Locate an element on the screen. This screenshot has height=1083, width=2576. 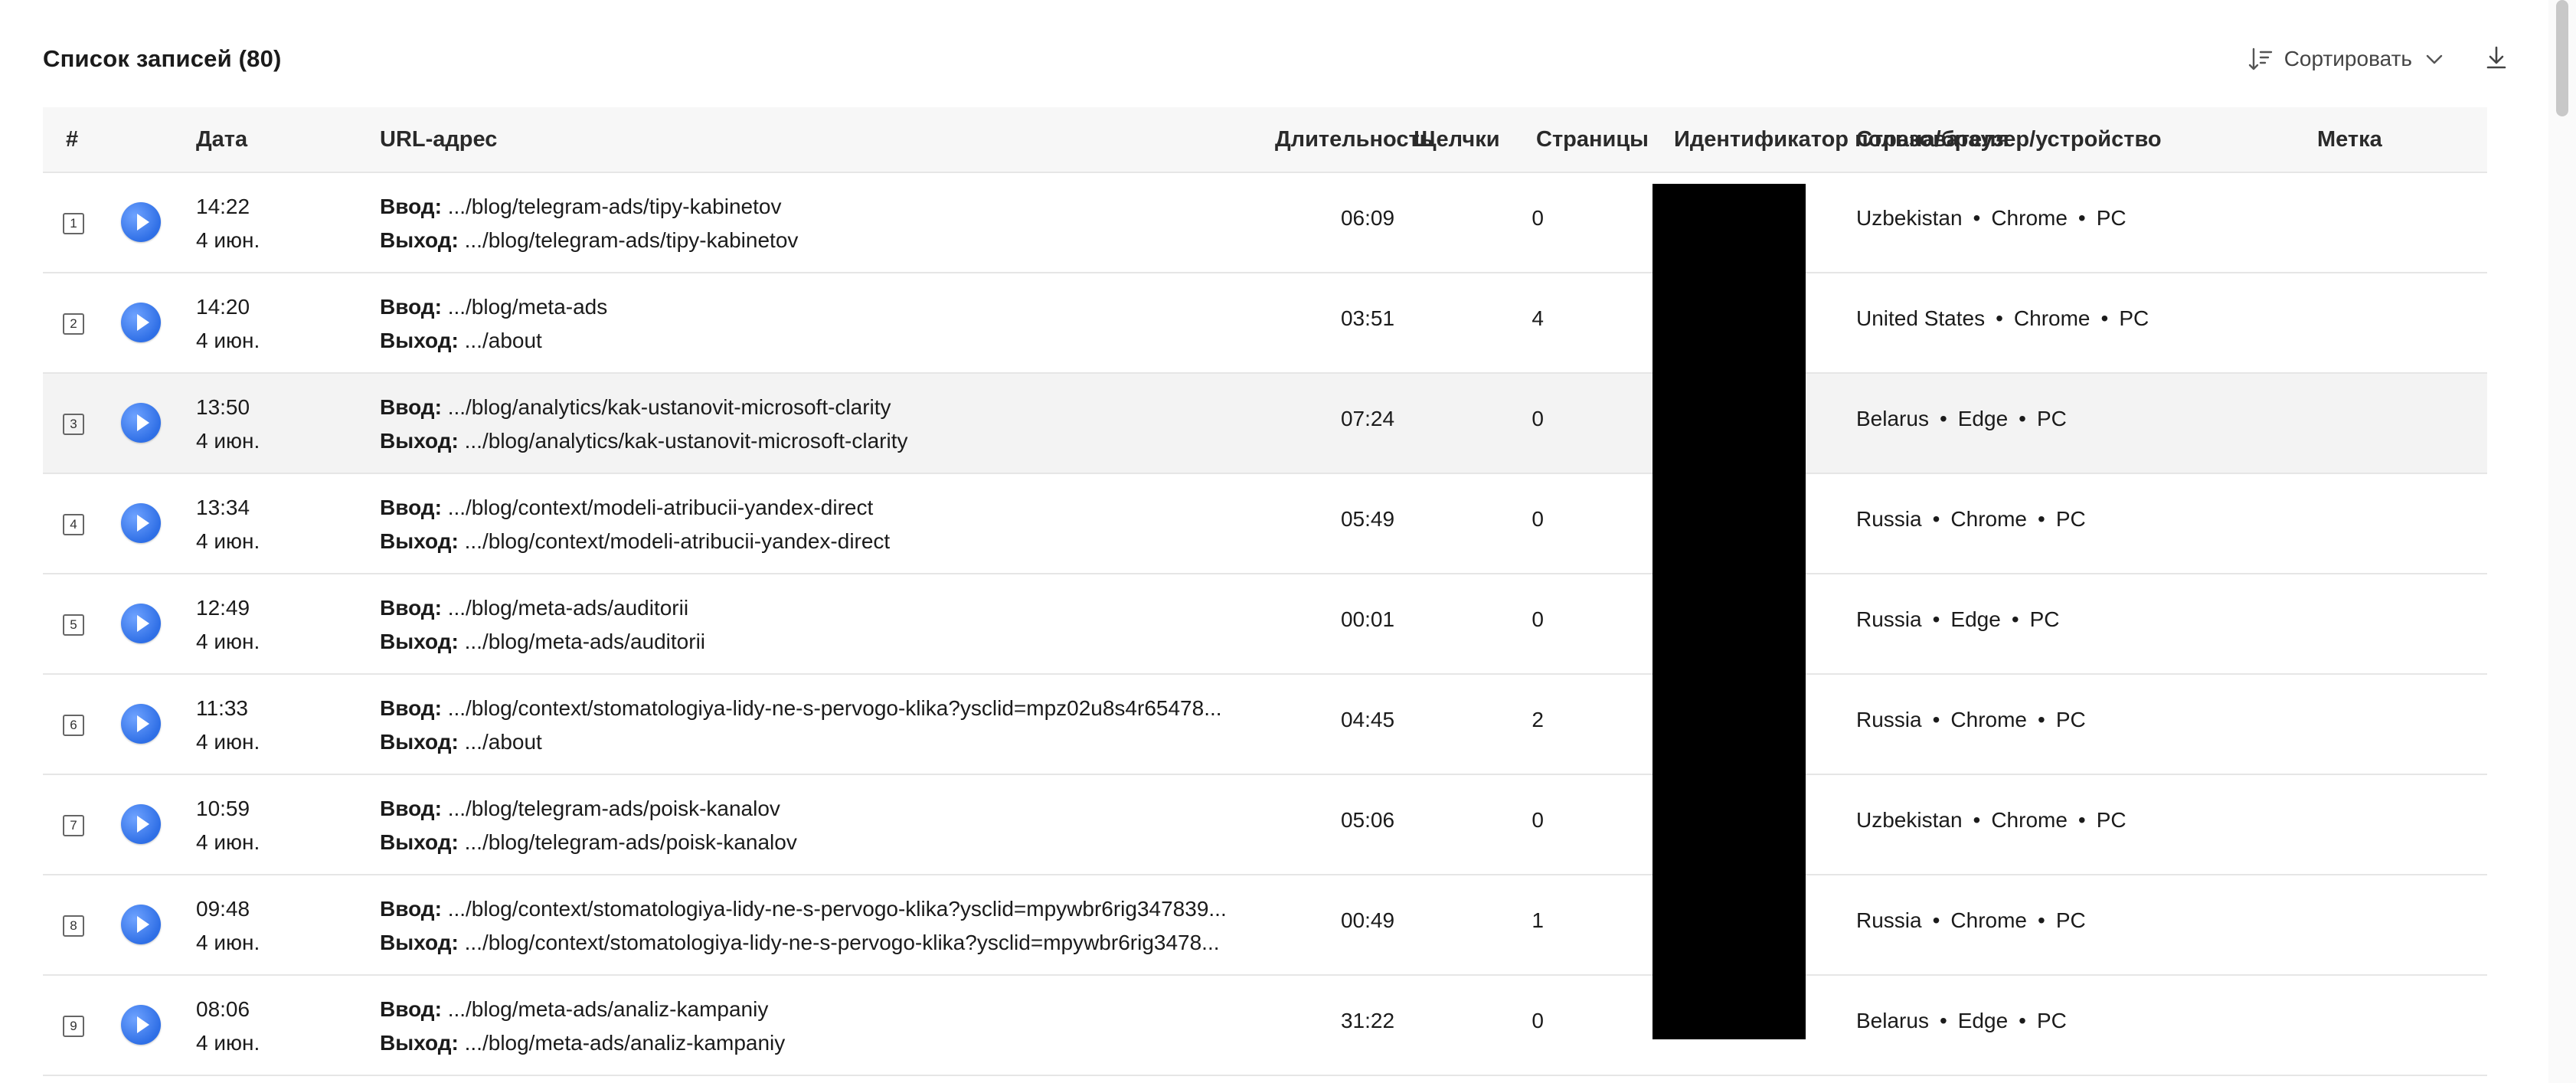
list-header: Список записей (80) Сортировать is located at coordinates (1276, 59).